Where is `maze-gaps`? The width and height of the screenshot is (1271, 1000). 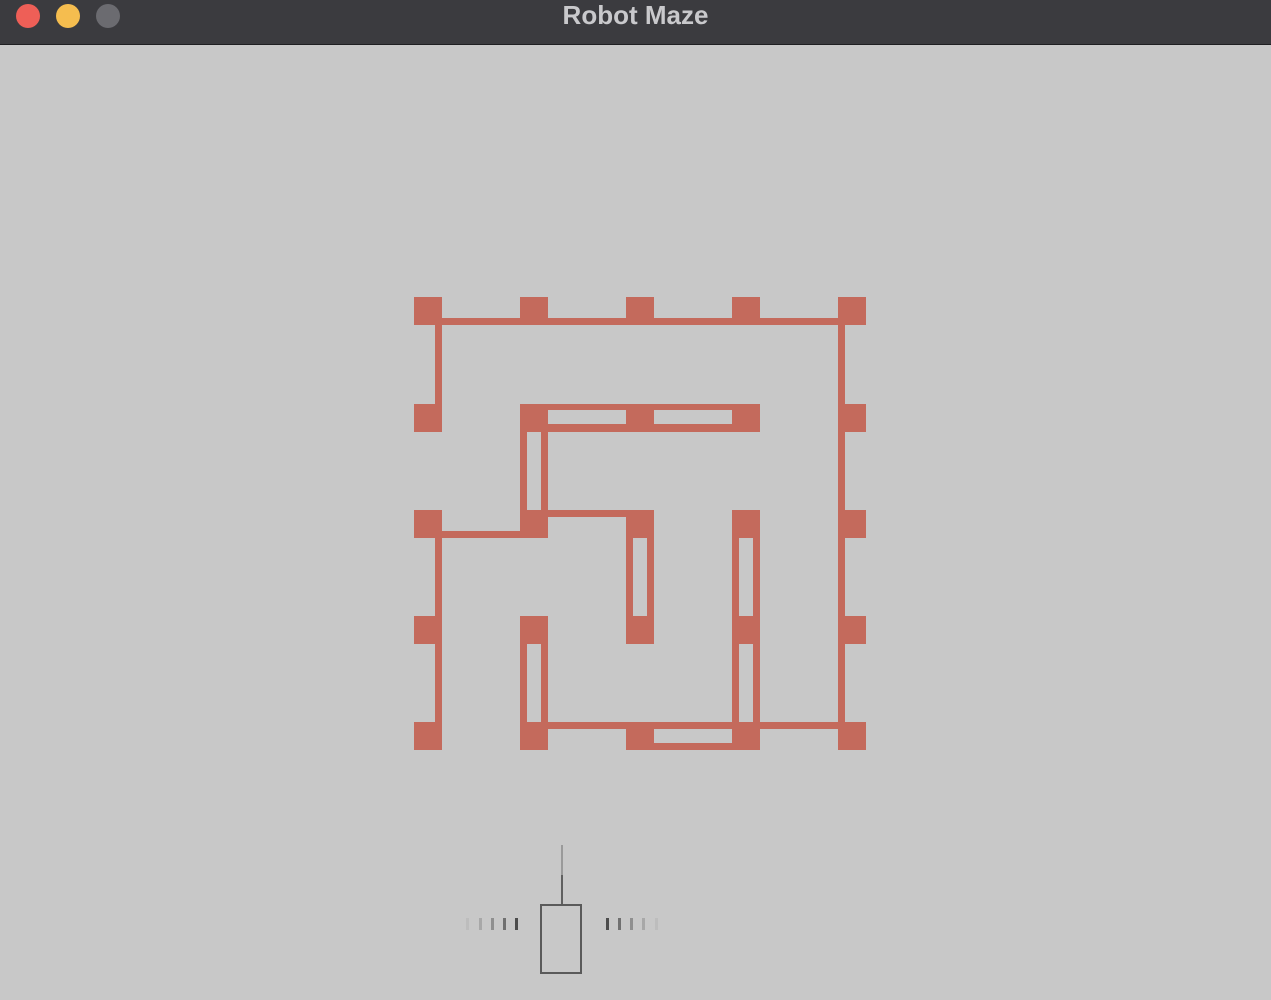
maze-gaps is located at coordinates (640, 576).